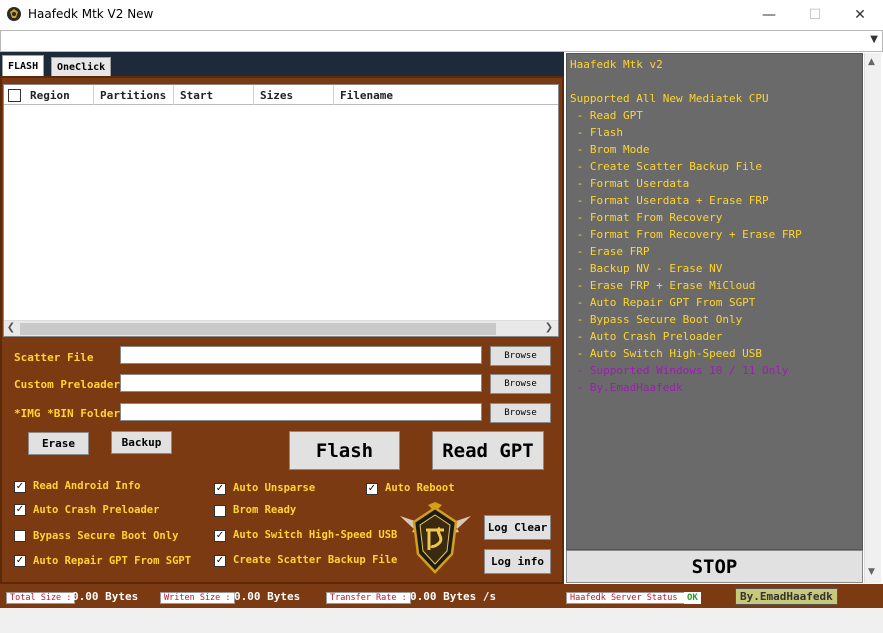 This screenshot has width=883, height=633. What do you see at coordinates (435, 538) in the screenshot?
I see `emblem-logo-icon` at bounding box center [435, 538].